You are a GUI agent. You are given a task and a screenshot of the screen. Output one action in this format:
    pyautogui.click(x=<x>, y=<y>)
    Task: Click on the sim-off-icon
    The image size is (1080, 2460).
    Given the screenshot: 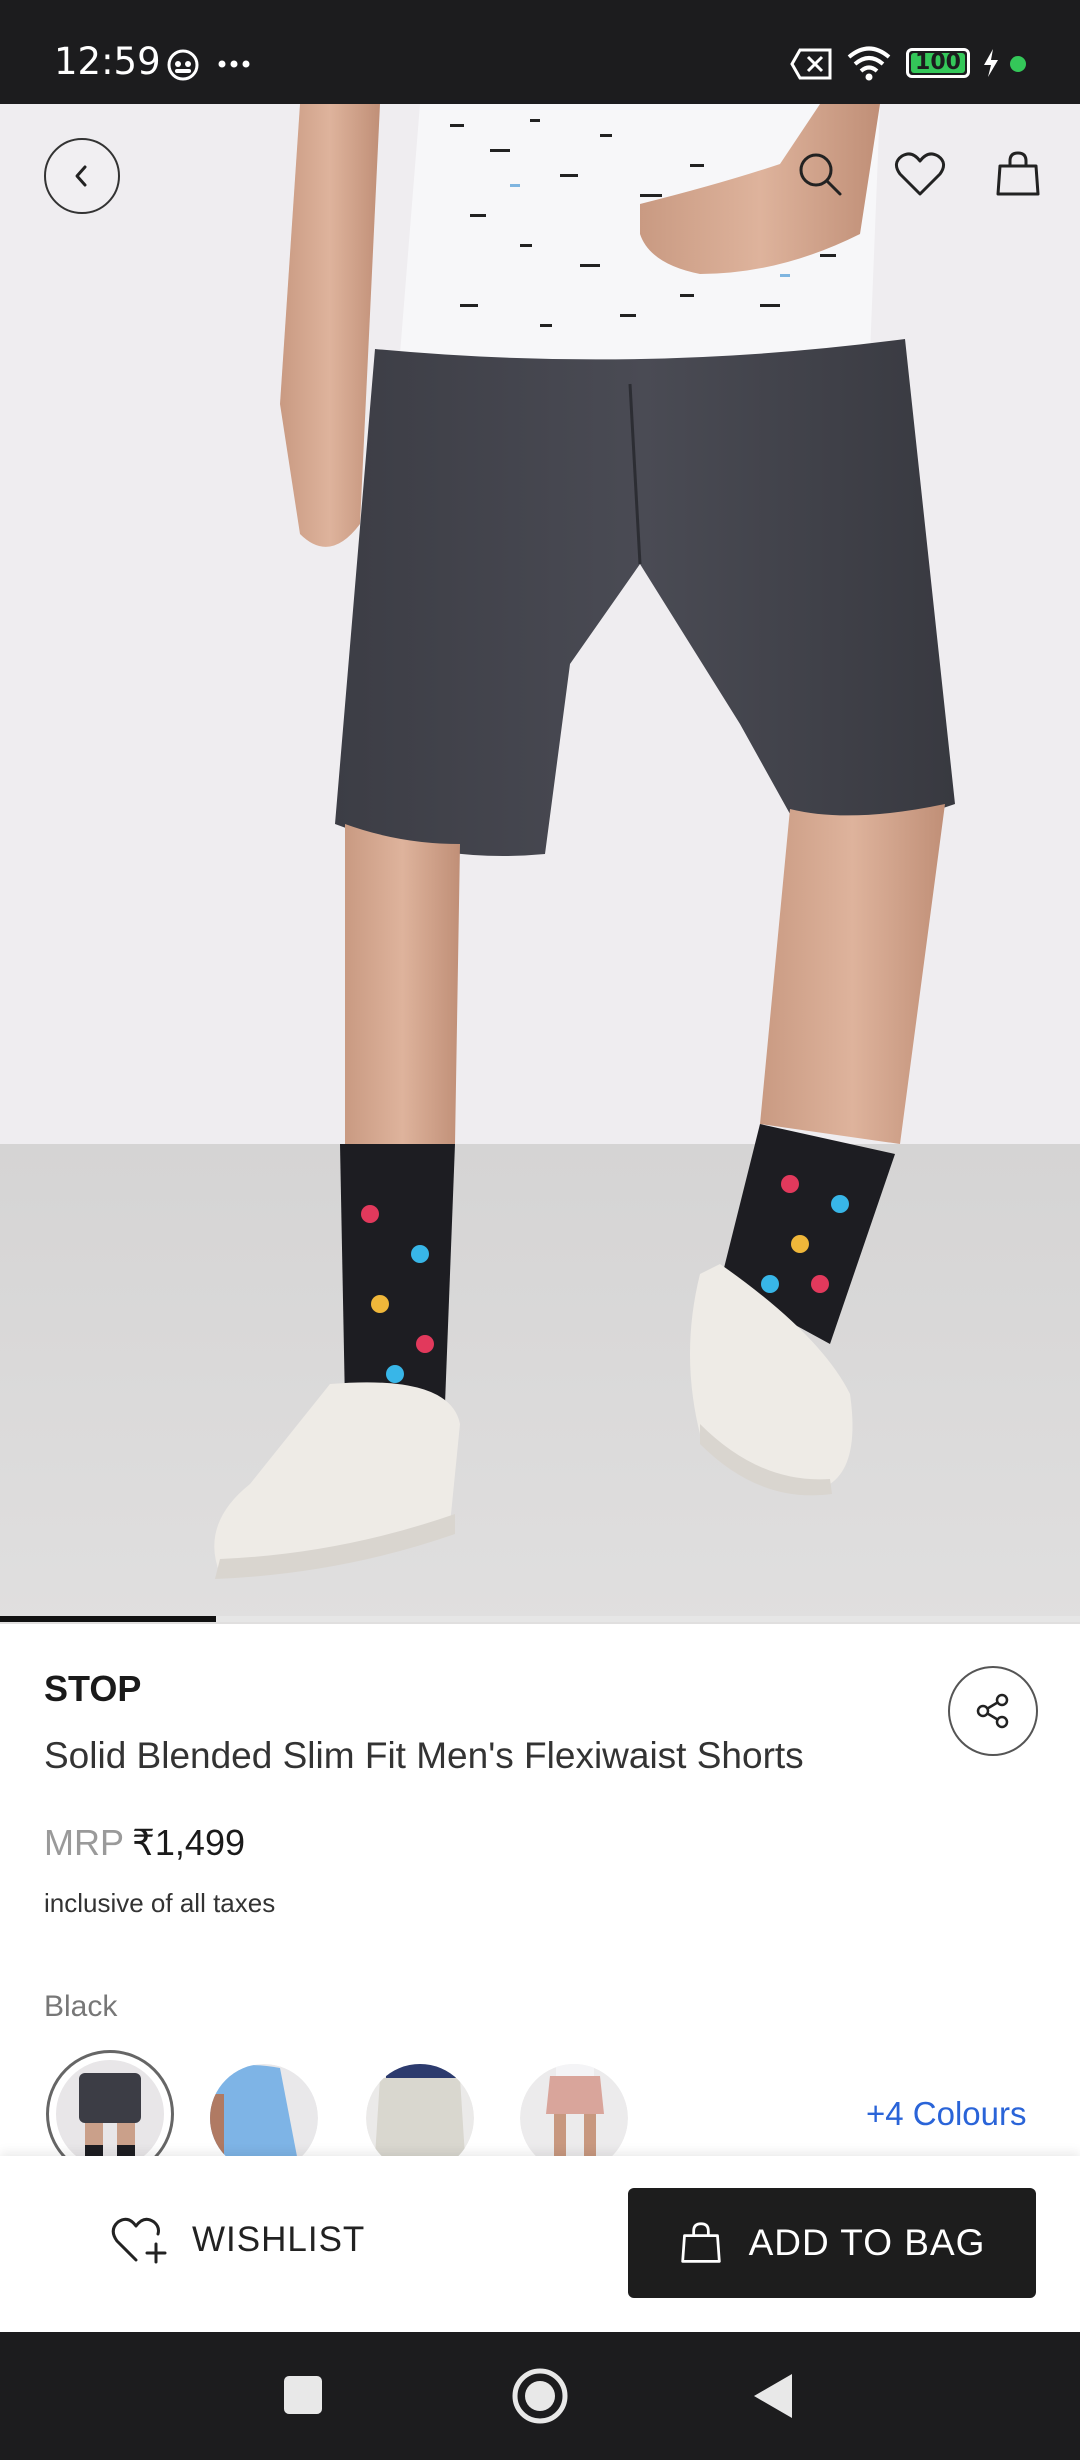 What is the action you would take?
    pyautogui.click(x=811, y=64)
    